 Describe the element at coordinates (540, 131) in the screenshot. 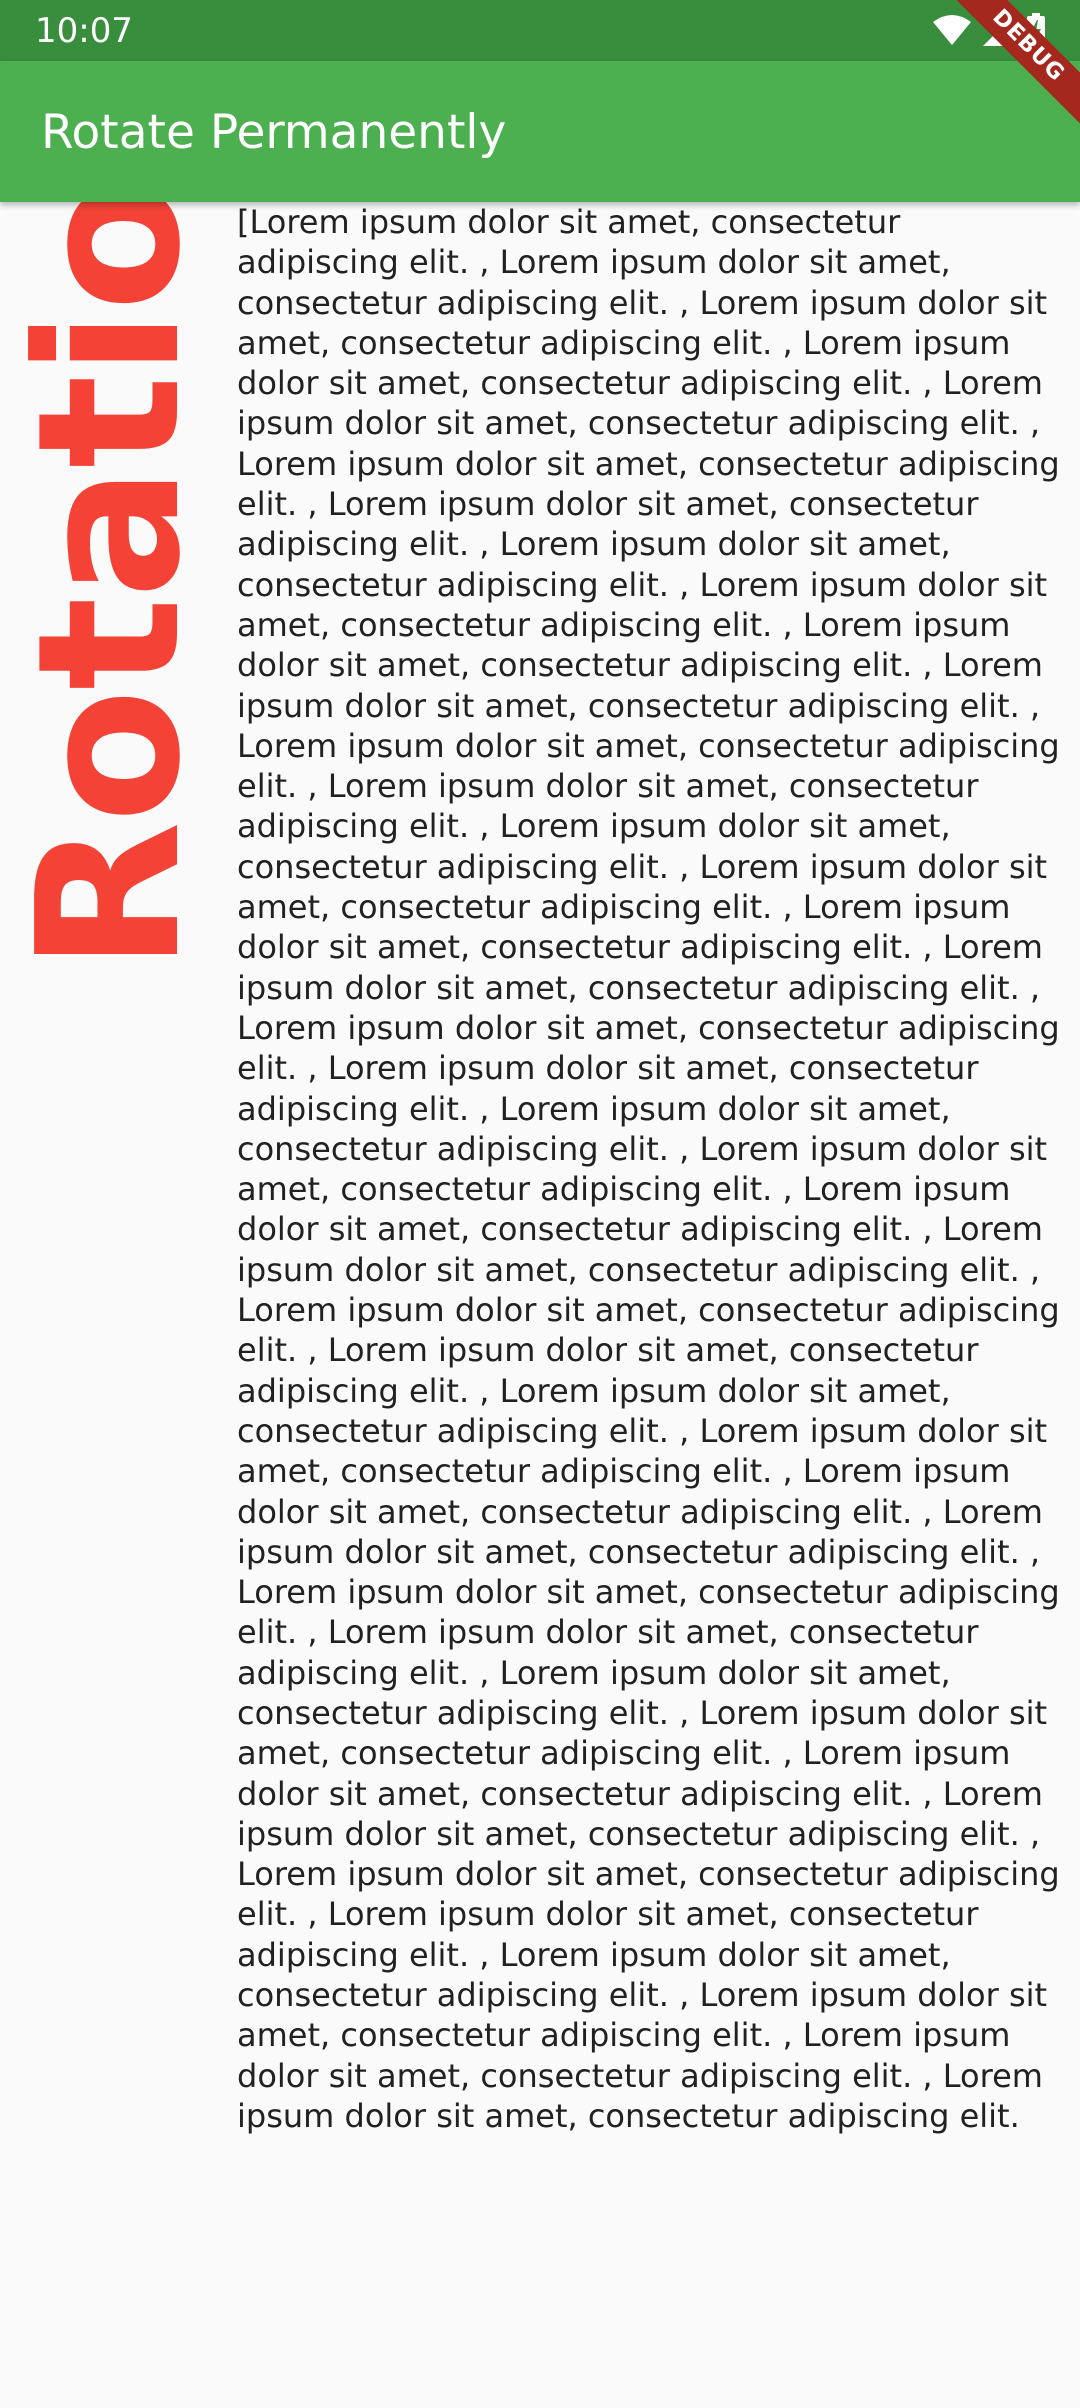

I see `app-bar: Rotate Permanently` at that location.